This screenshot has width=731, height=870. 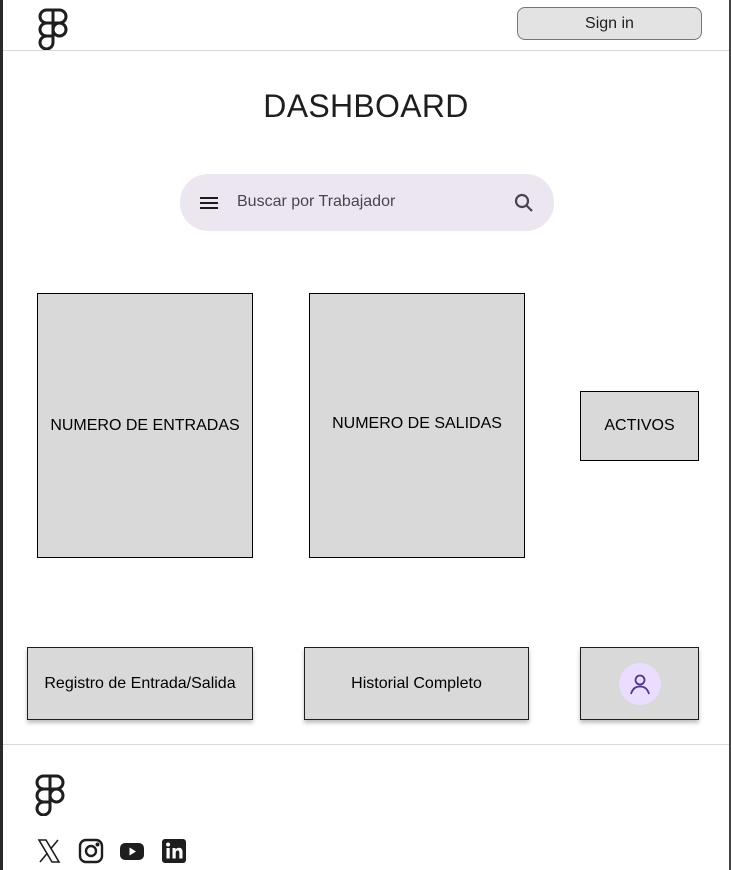 I want to click on historial-completo-button: Historial Completo, so click(x=416, y=683).